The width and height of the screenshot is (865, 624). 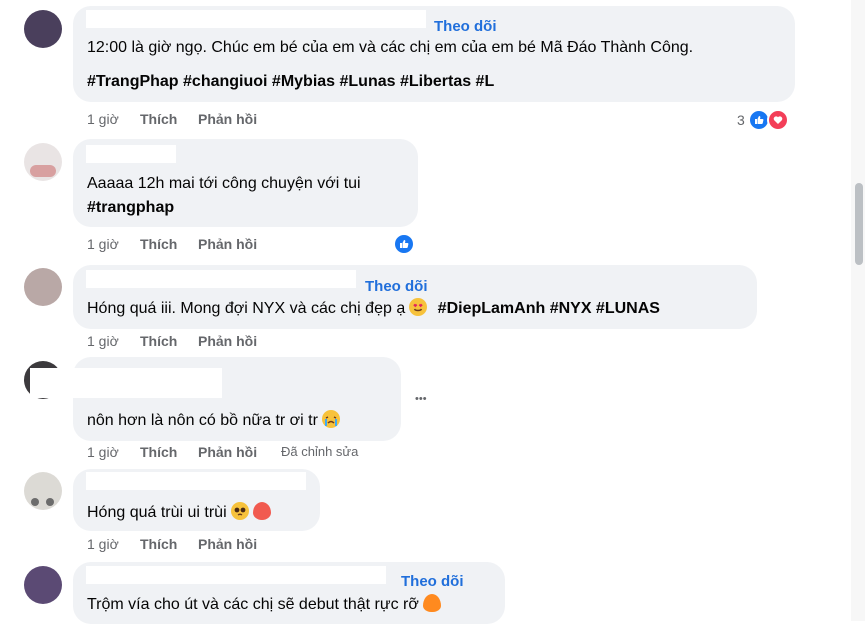 I want to click on comment-hashtags: #DiepLamAnh #NYX #LUNAS, so click(x=549, y=308).